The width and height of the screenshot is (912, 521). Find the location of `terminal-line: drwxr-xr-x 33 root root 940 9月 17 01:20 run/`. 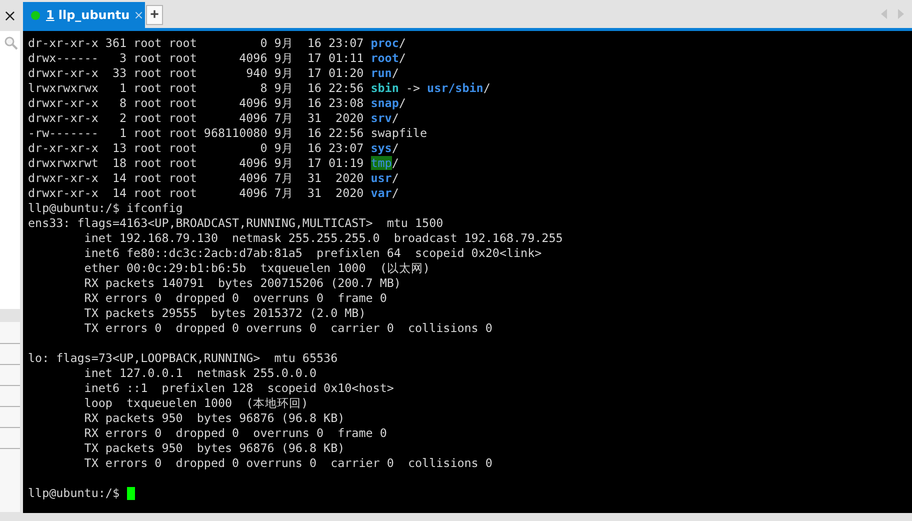

terminal-line: drwxr-xr-x 33 root root 940 9月 17 01:20 run/ is located at coordinates (213, 73).